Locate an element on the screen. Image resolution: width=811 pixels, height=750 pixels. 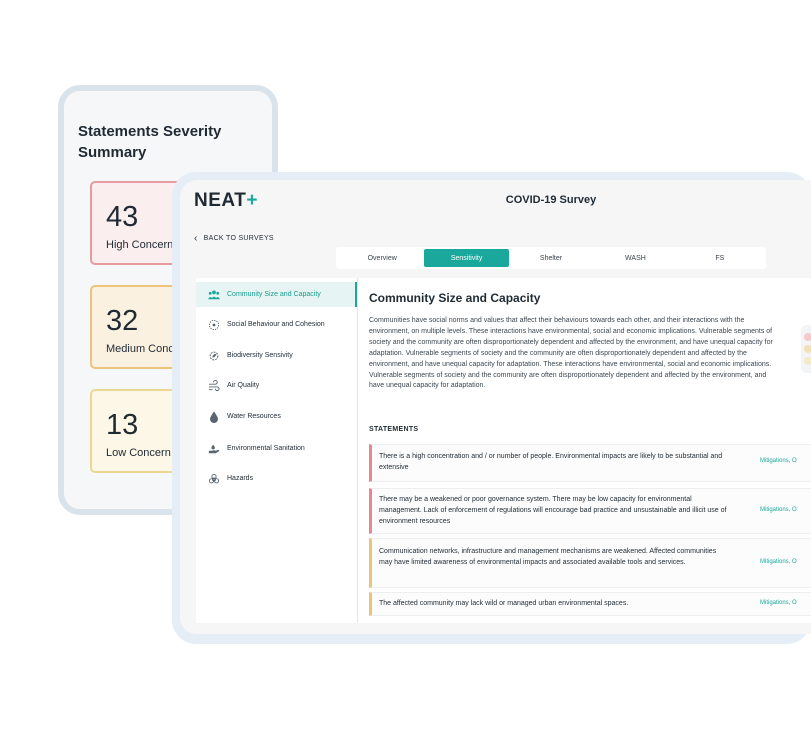
social-network-icon is located at coordinates (214, 325).